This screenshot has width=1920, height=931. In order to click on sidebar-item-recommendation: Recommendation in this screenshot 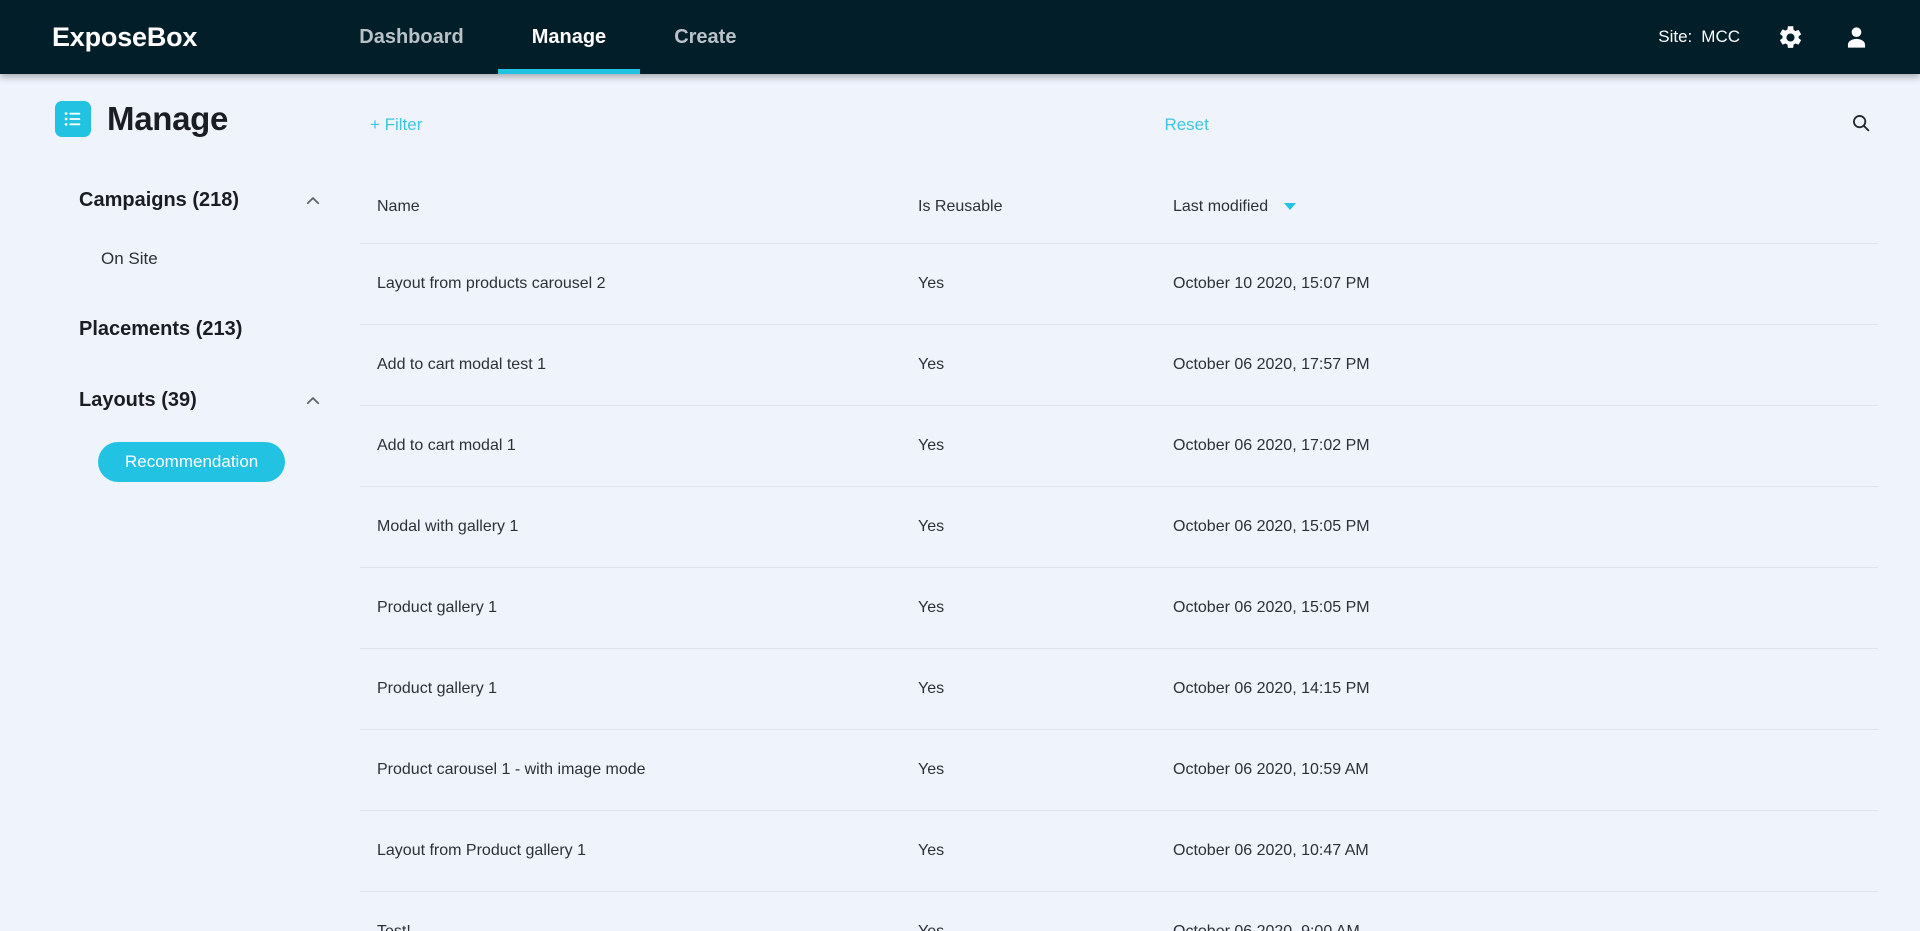, I will do `click(192, 462)`.